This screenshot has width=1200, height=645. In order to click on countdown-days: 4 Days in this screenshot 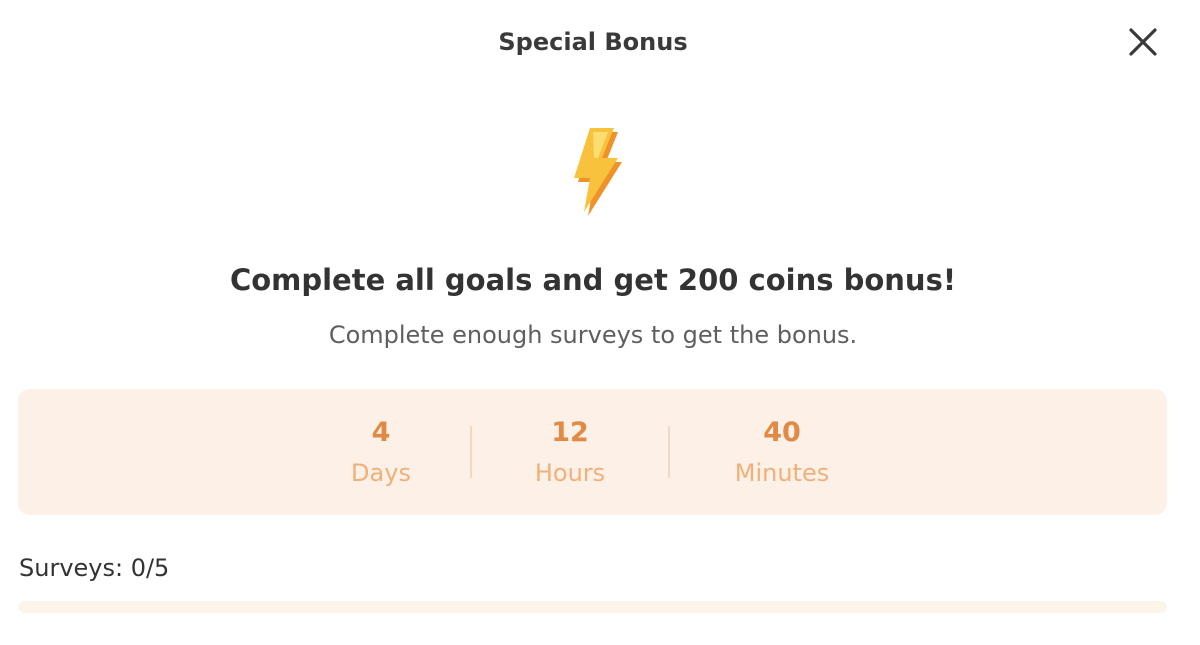, I will do `click(381, 453)`.